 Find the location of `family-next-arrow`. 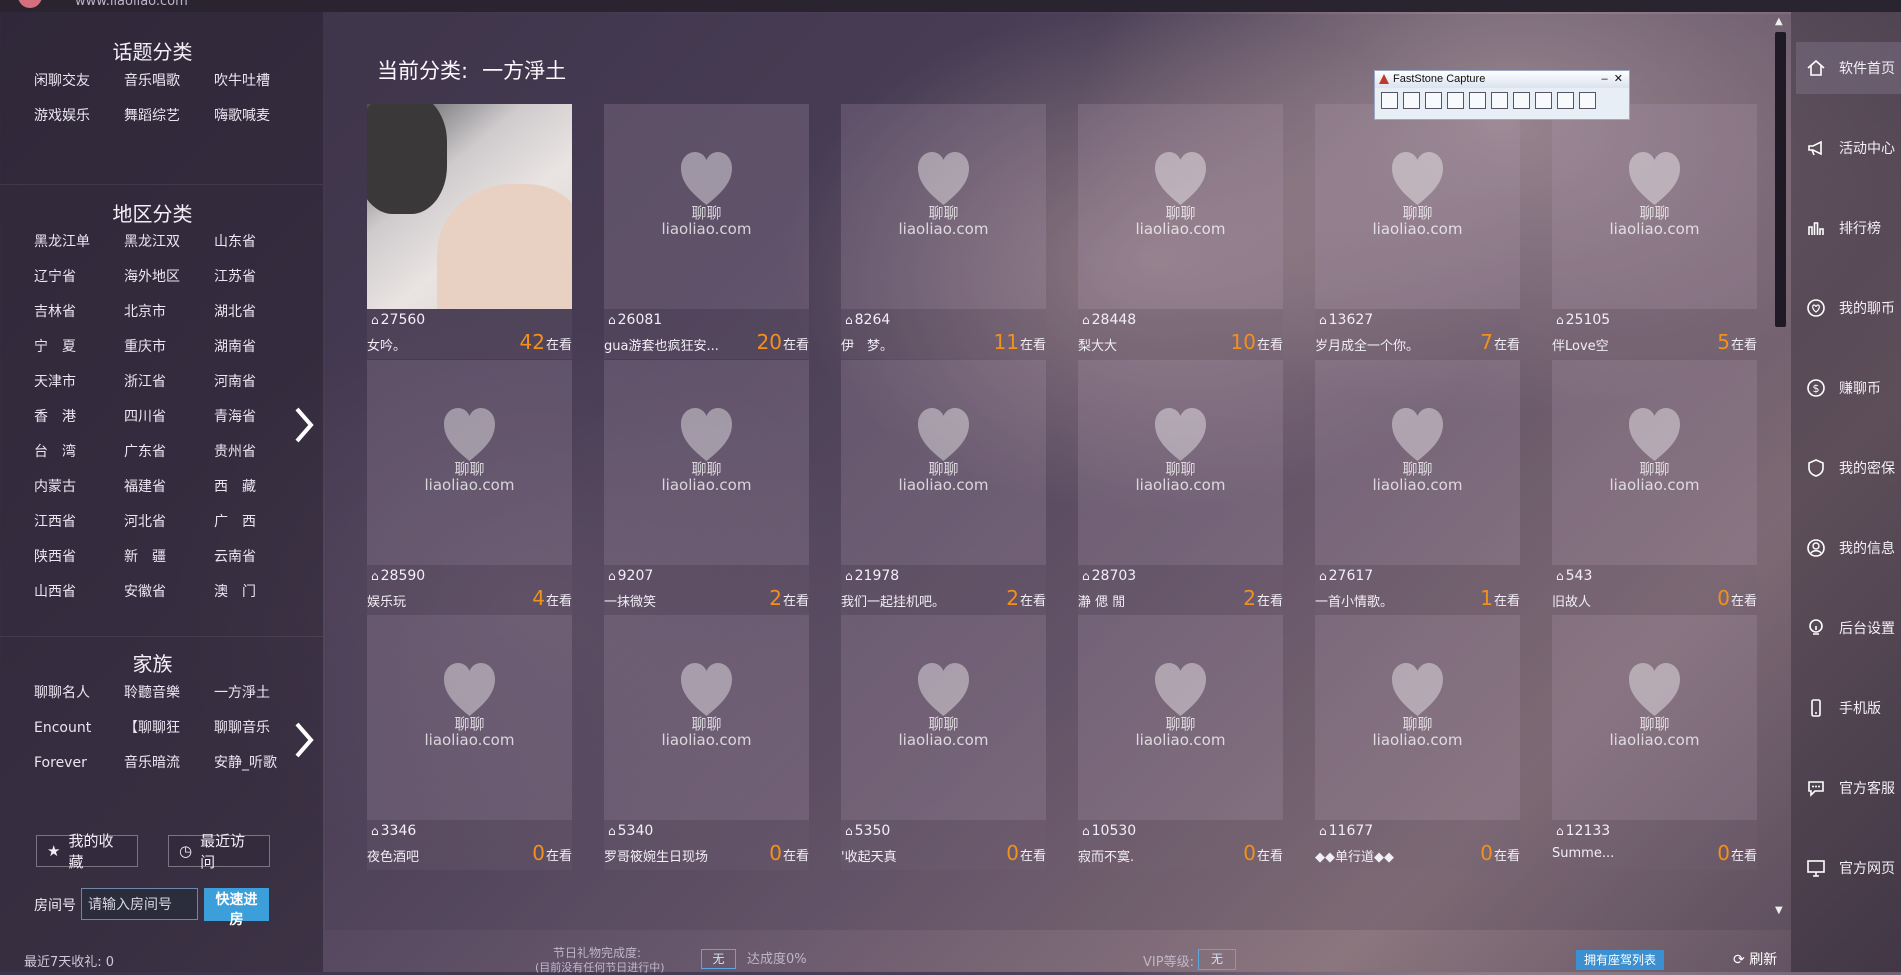

family-next-arrow is located at coordinates (304, 740).